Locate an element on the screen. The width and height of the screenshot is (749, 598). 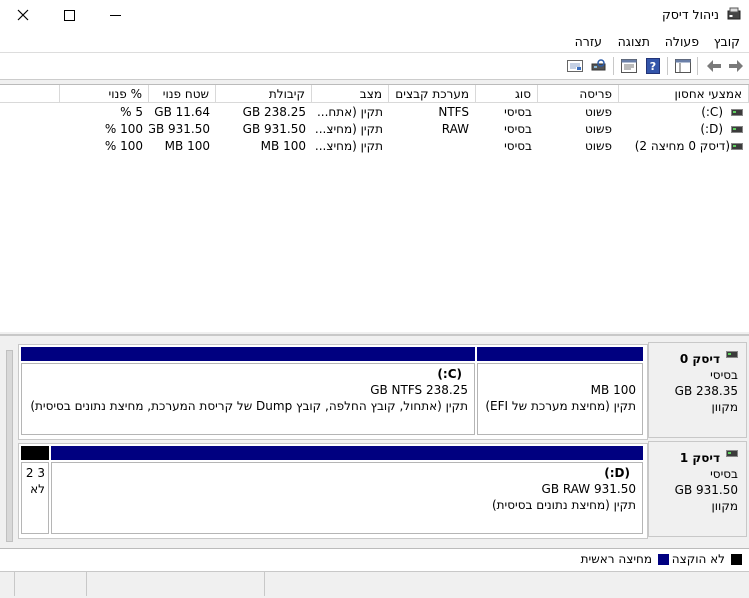
column-header-percent-free: % פנוי is located at coordinates (104, 94).